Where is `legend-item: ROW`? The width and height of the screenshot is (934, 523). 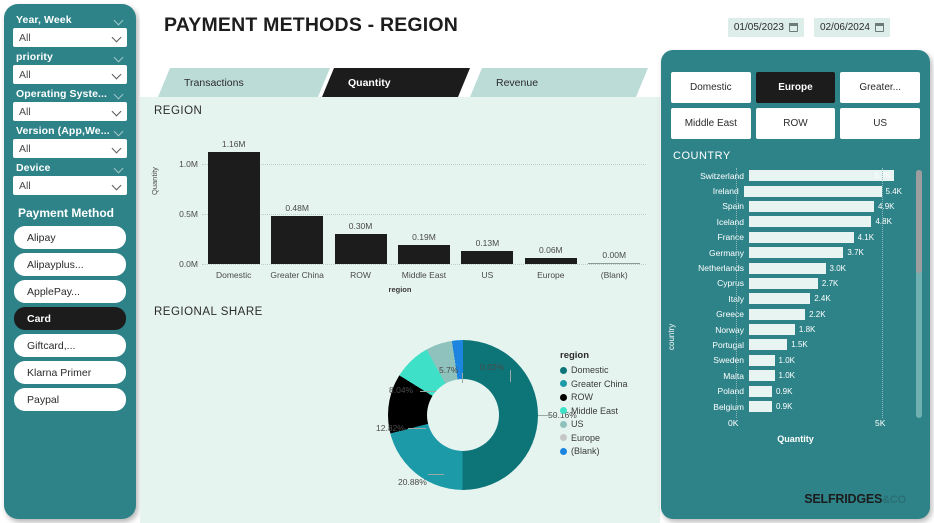 legend-item: ROW is located at coordinates (594, 397).